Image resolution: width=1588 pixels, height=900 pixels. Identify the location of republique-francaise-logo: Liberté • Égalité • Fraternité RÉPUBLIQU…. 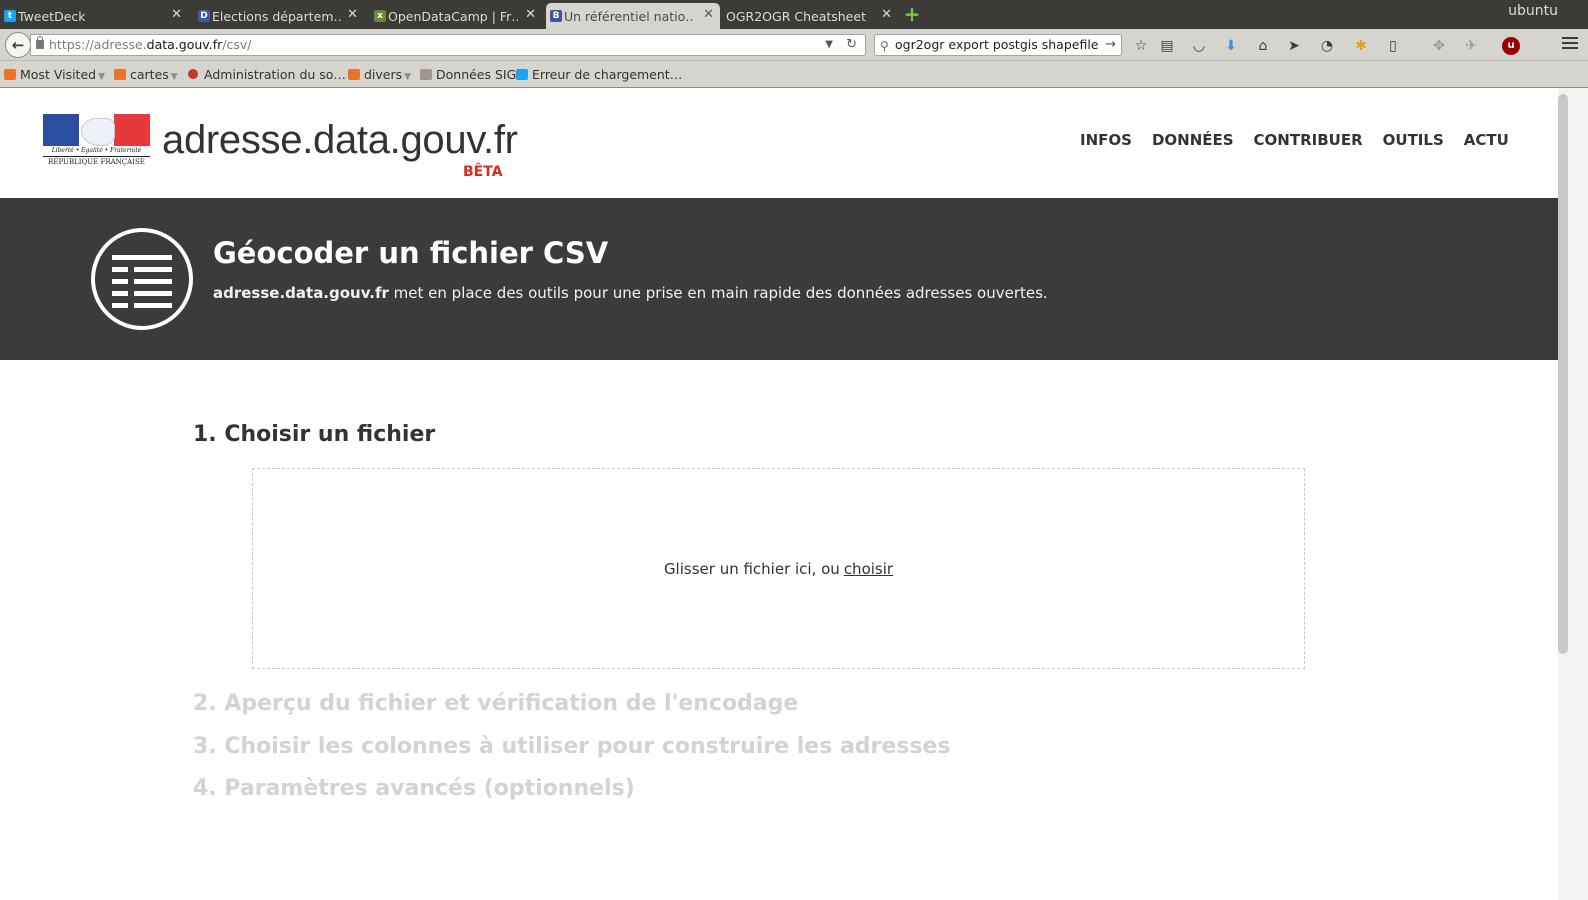
(97, 140).